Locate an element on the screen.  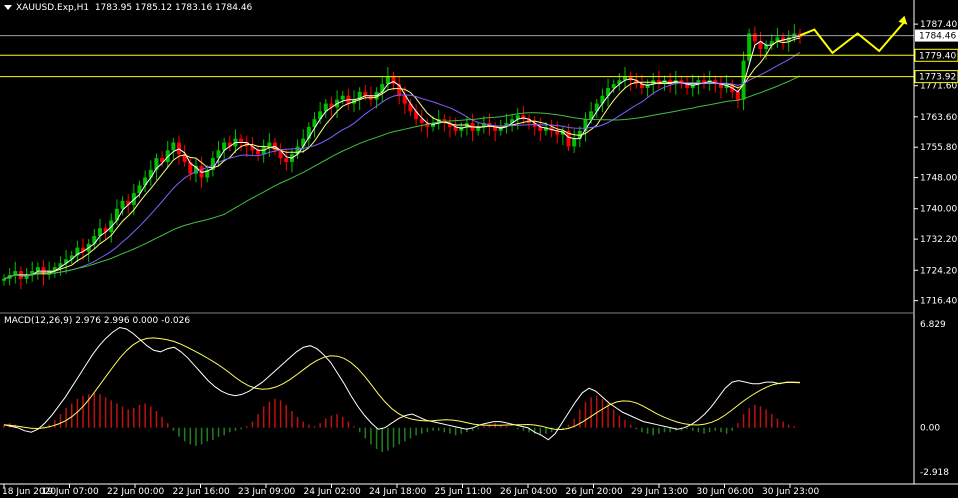
time-tick-label: 24 Jun 02:00 is located at coordinates (332, 492).